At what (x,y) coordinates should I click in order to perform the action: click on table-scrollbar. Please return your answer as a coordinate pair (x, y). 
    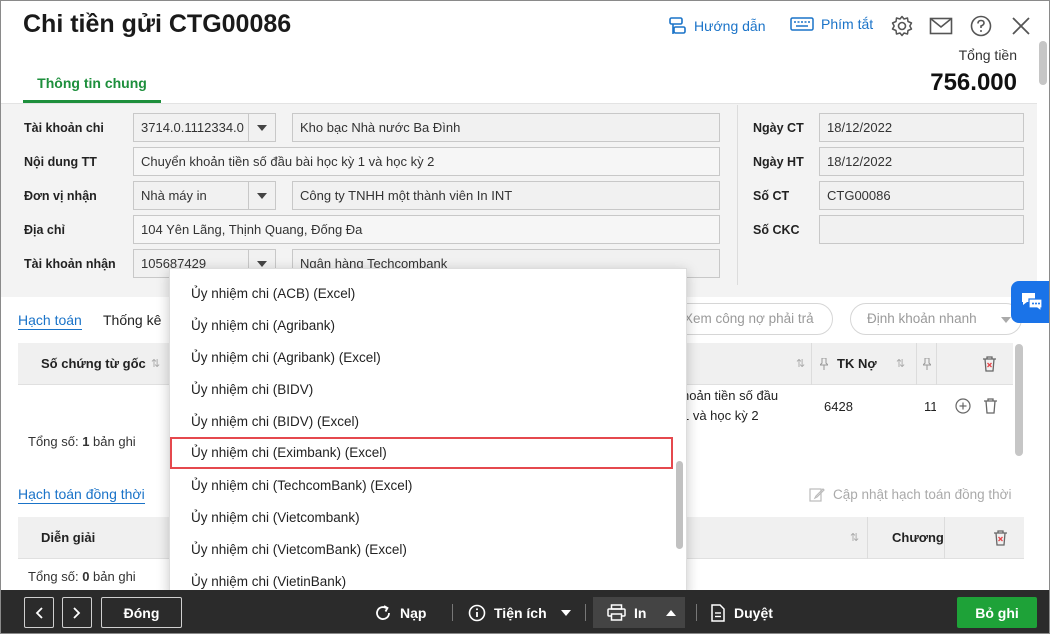
    Looking at the image, I should click on (1019, 400).